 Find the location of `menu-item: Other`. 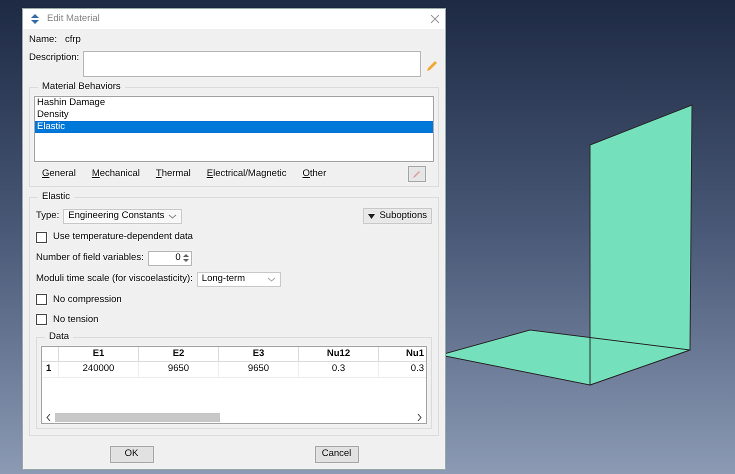

menu-item: Other is located at coordinates (314, 174).